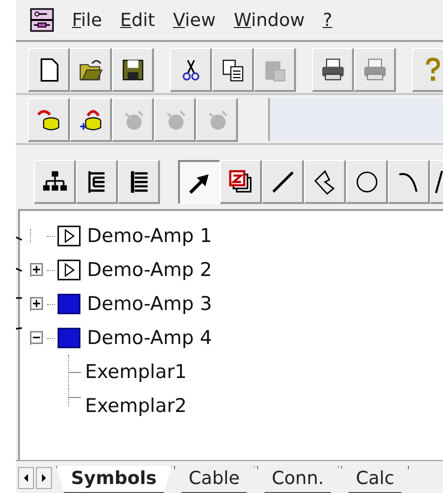  Describe the element at coordinates (149, 304) in the screenshot. I see `tree-item: Demo-Amp 3` at that location.